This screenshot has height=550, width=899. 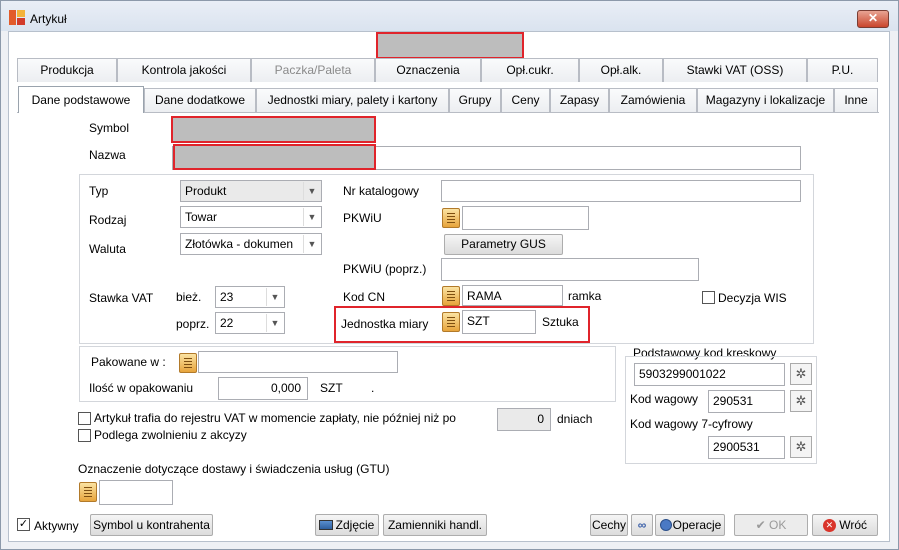 What do you see at coordinates (107, 249) in the screenshot?
I see `waluta-label: Waluta` at bounding box center [107, 249].